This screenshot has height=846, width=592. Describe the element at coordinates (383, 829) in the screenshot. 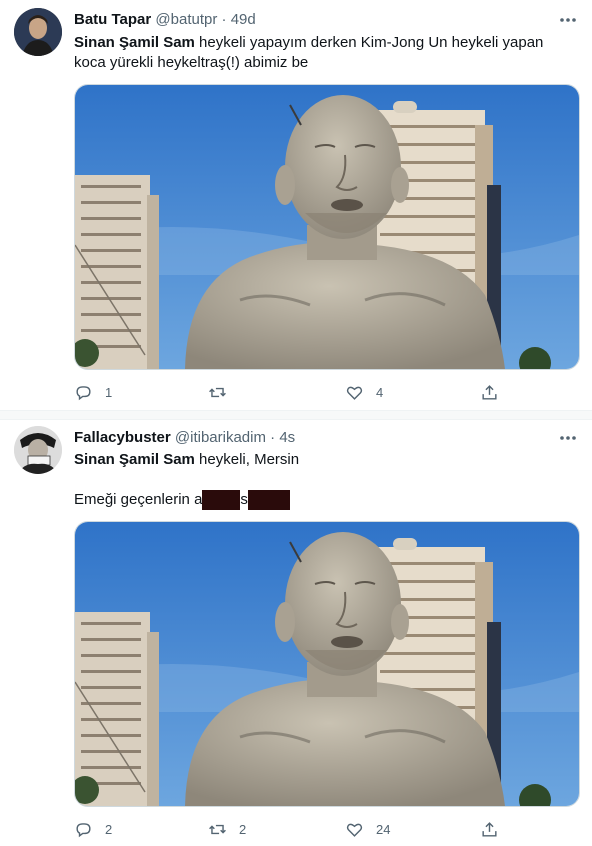

I see `like-count: 24` at that location.